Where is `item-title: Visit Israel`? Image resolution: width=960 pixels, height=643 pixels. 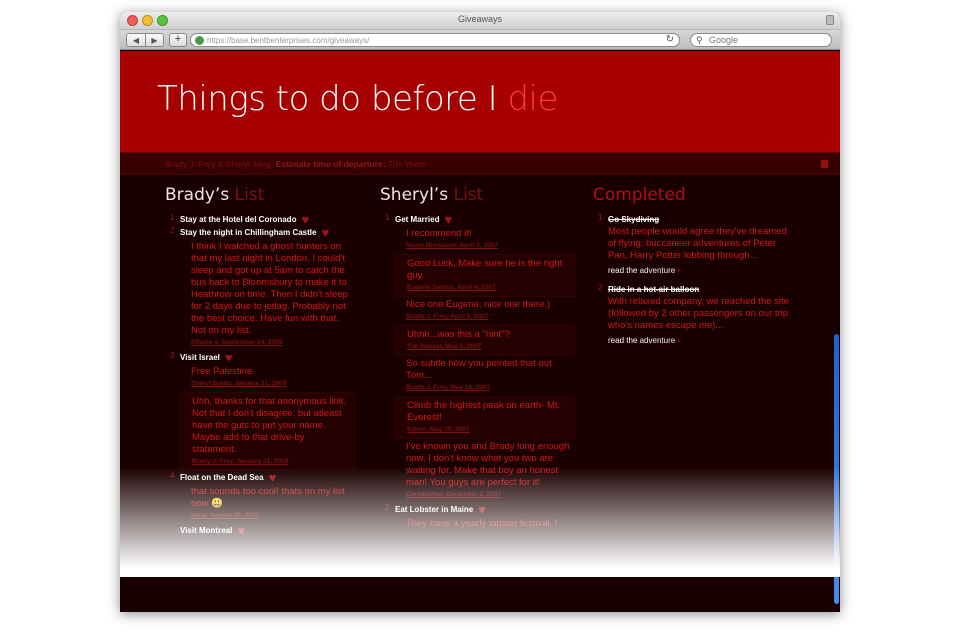 item-title: Visit Israel is located at coordinates (200, 357).